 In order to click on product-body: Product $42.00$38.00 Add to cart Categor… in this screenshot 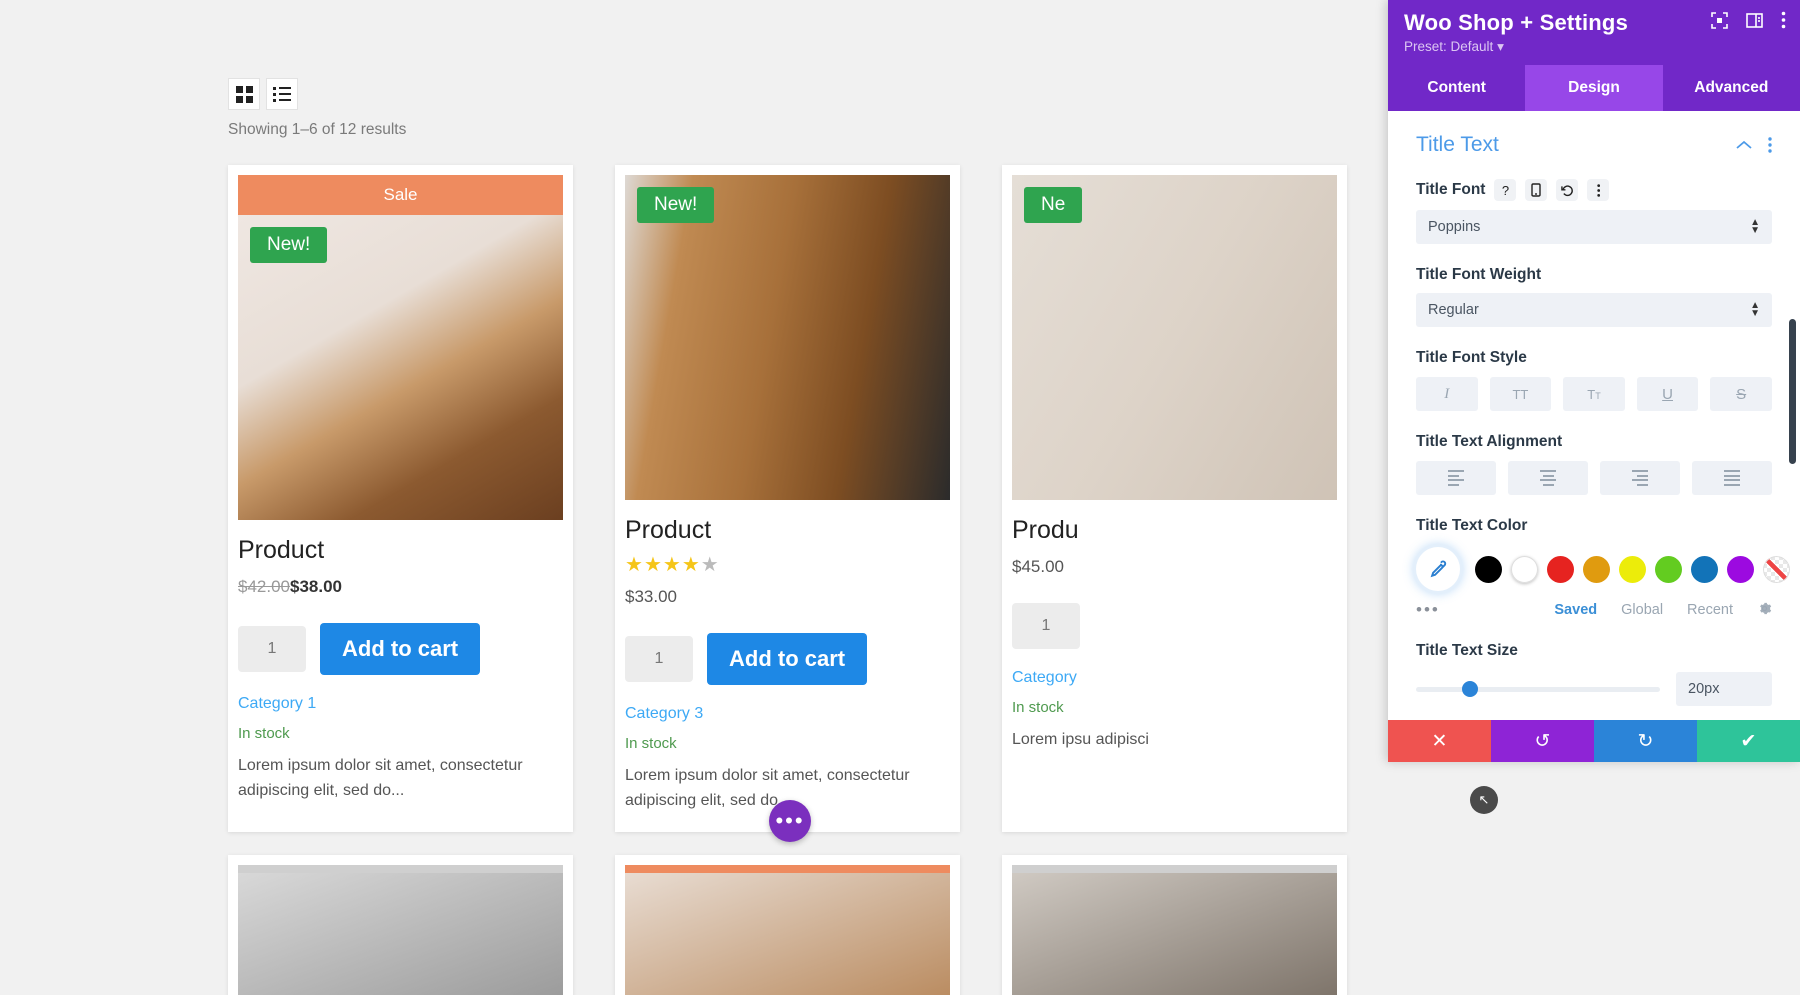, I will do `click(400, 670)`.